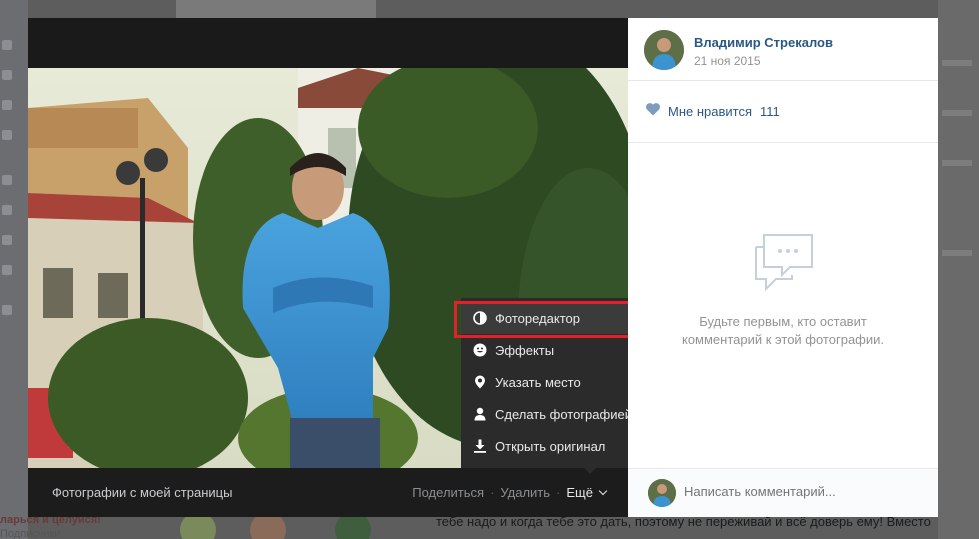 Image resolution: width=979 pixels, height=539 pixels. What do you see at coordinates (538, 382) in the screenshot?
I see `menu-item-label: Указать место` at bounding box center [538, 382].